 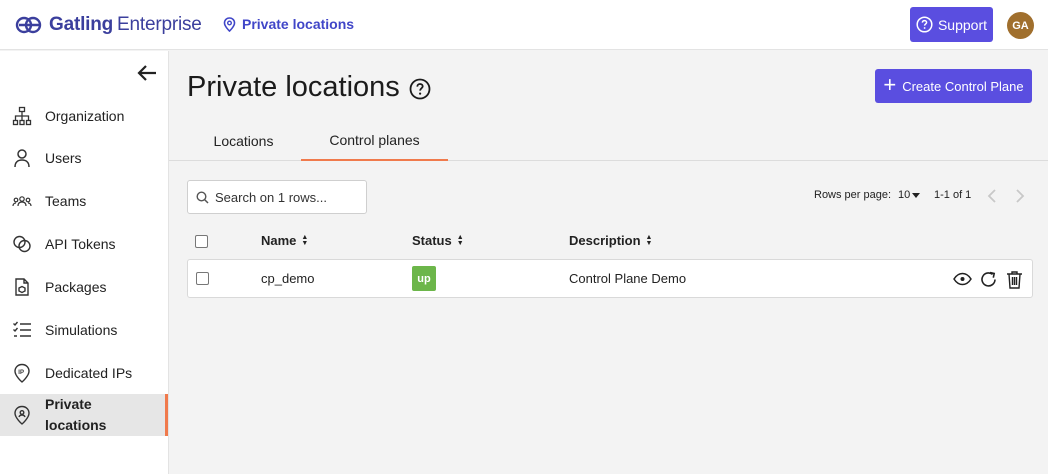 What do you see at coordinates (22, 116) in the screenshot?
I see `sitemap-icon` at bounding box center [22, 116].